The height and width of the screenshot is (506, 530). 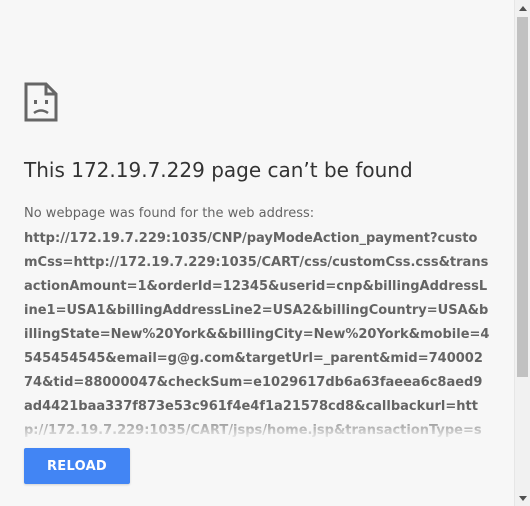 I want to click on page-title: This 172.19.7.229 page can’t be found, so click(x=218, y=170).